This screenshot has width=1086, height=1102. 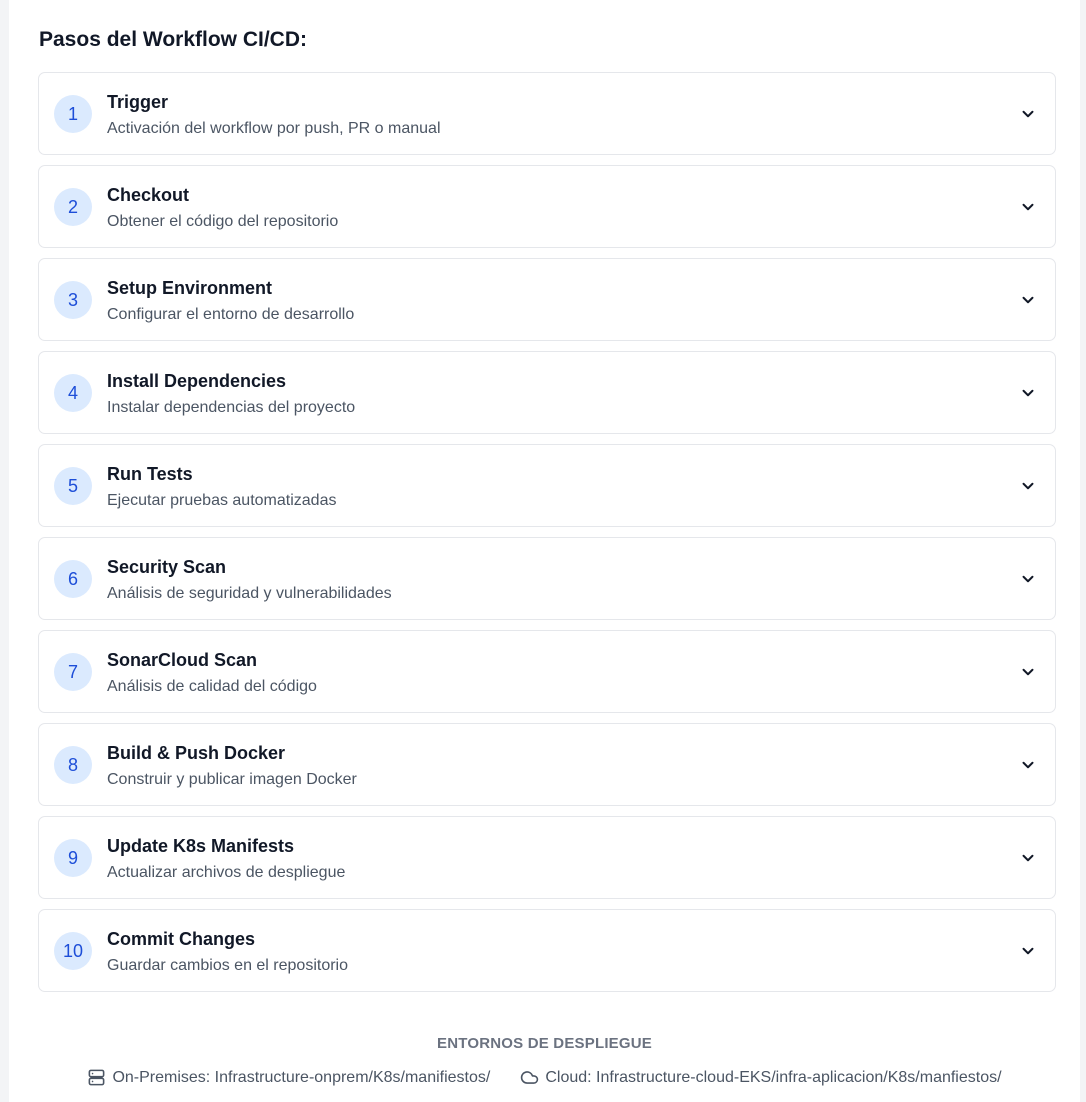 What do you see at coordinates (148, 195) in the screenshot?
I see `step-title: Checkout` at bounding box center [148, 195].